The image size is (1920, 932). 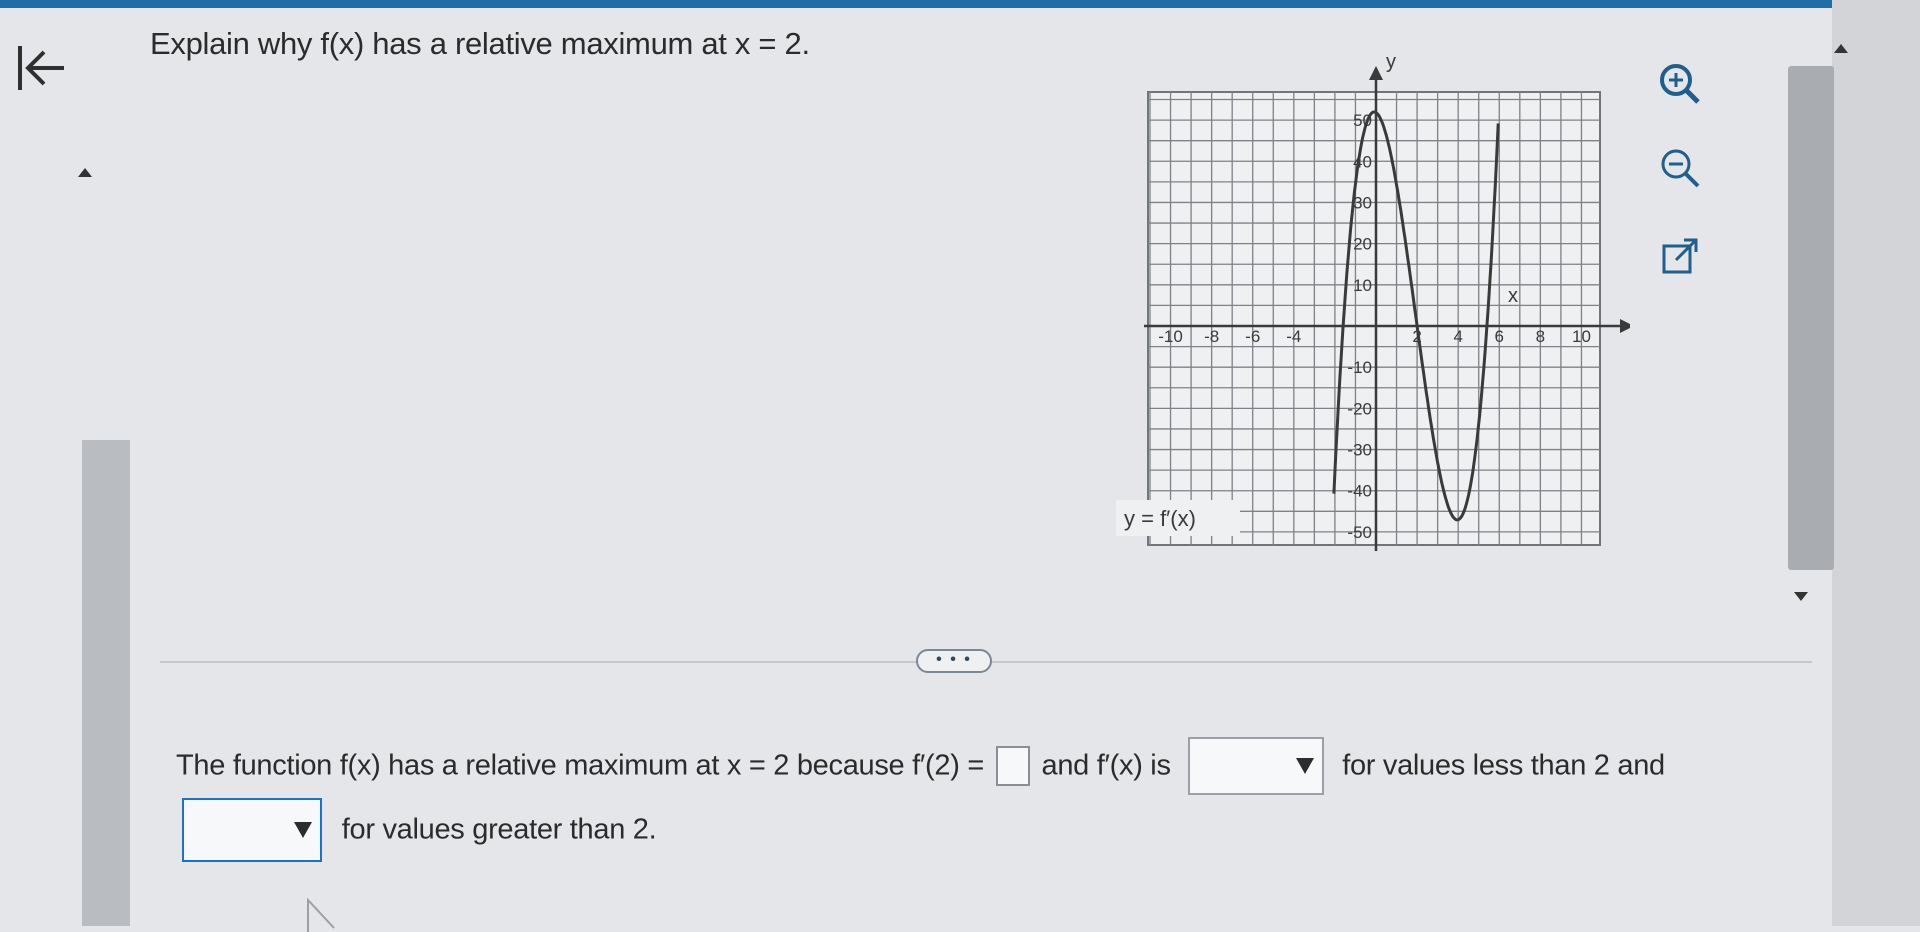 I want to click on answer-line-2: for values greater than 2., so click(x=416, y=830).